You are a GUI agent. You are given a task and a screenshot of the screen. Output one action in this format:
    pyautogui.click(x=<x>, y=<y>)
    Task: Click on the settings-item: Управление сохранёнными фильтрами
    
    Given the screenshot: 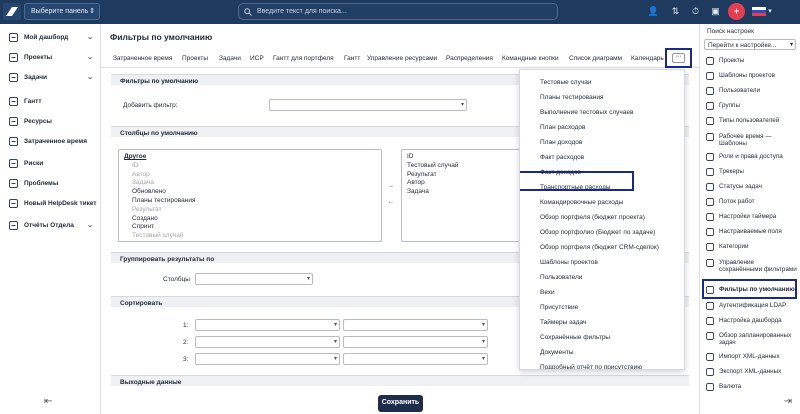 What is the action you would take?
    pyautogui.click(x=750, y=265)
    